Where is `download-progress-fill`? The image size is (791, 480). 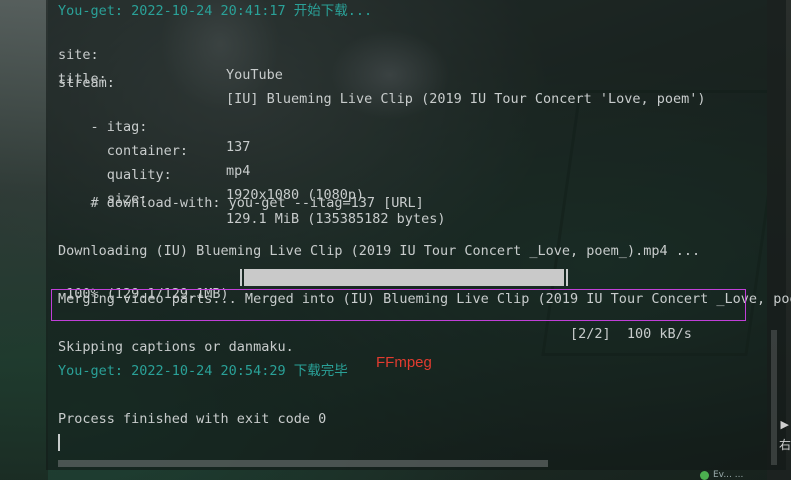 download-progress-fill is located at coordinates (404, 277).